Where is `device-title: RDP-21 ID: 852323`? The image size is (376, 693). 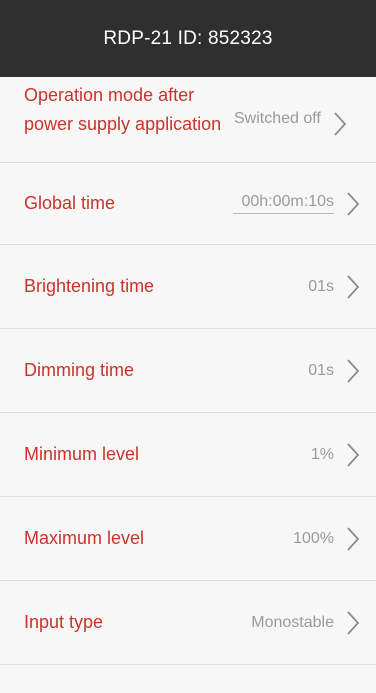 device-title: RDP-21 ID: 852323 is located at coordinates (188, 38).